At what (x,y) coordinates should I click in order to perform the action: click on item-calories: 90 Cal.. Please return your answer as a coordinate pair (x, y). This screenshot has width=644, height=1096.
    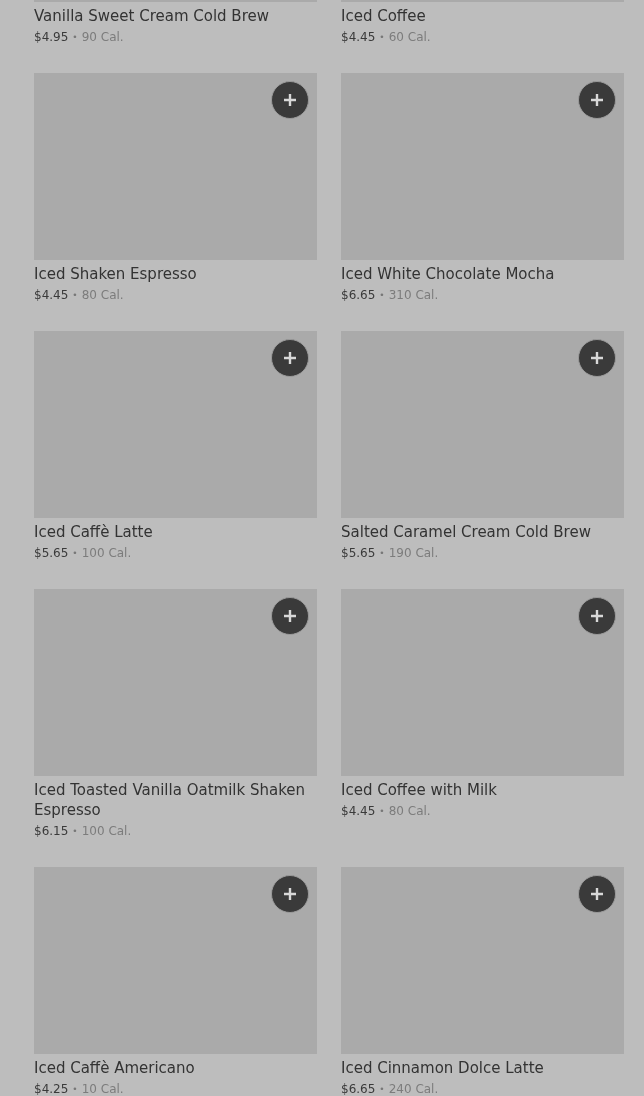
    Looking at the image, I should click on (102, 37).